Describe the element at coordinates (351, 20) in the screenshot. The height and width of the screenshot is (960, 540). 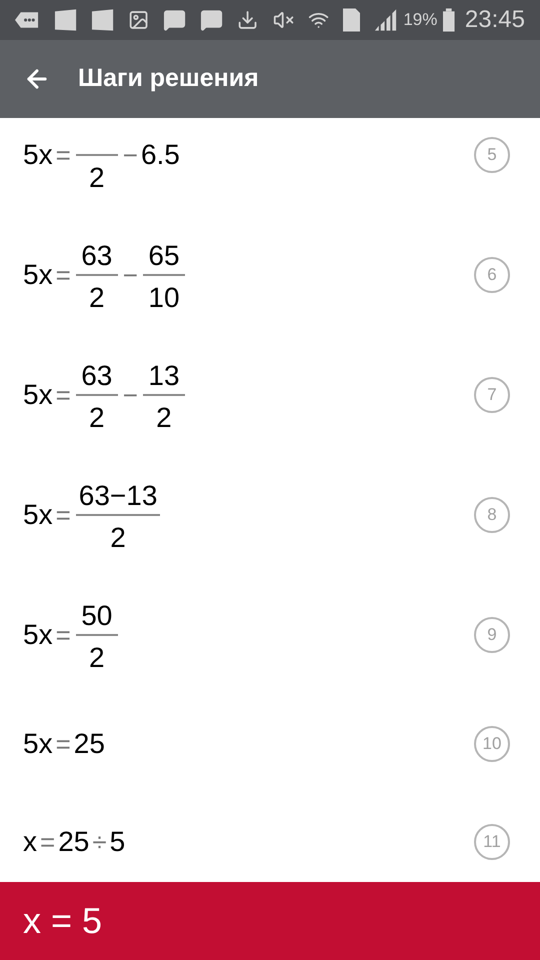
I see `sim-card-icon` at that location.